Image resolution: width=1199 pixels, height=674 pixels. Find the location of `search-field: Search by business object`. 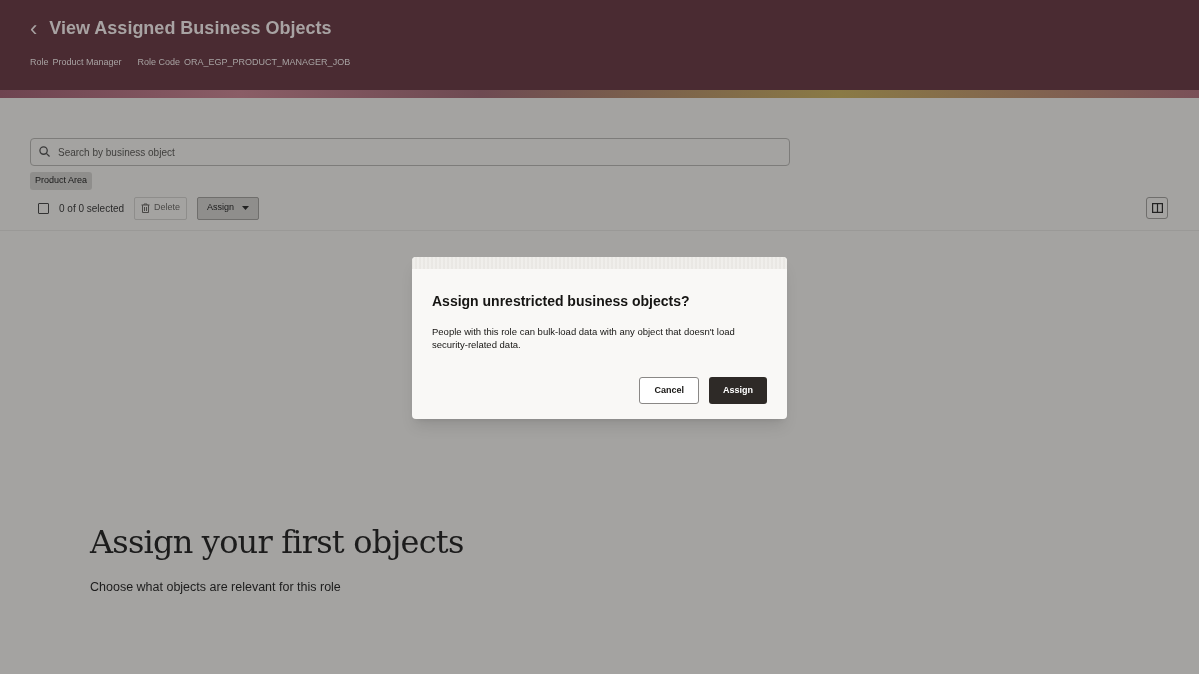

search-field: Search by business object is located at coordinates (410, 152).